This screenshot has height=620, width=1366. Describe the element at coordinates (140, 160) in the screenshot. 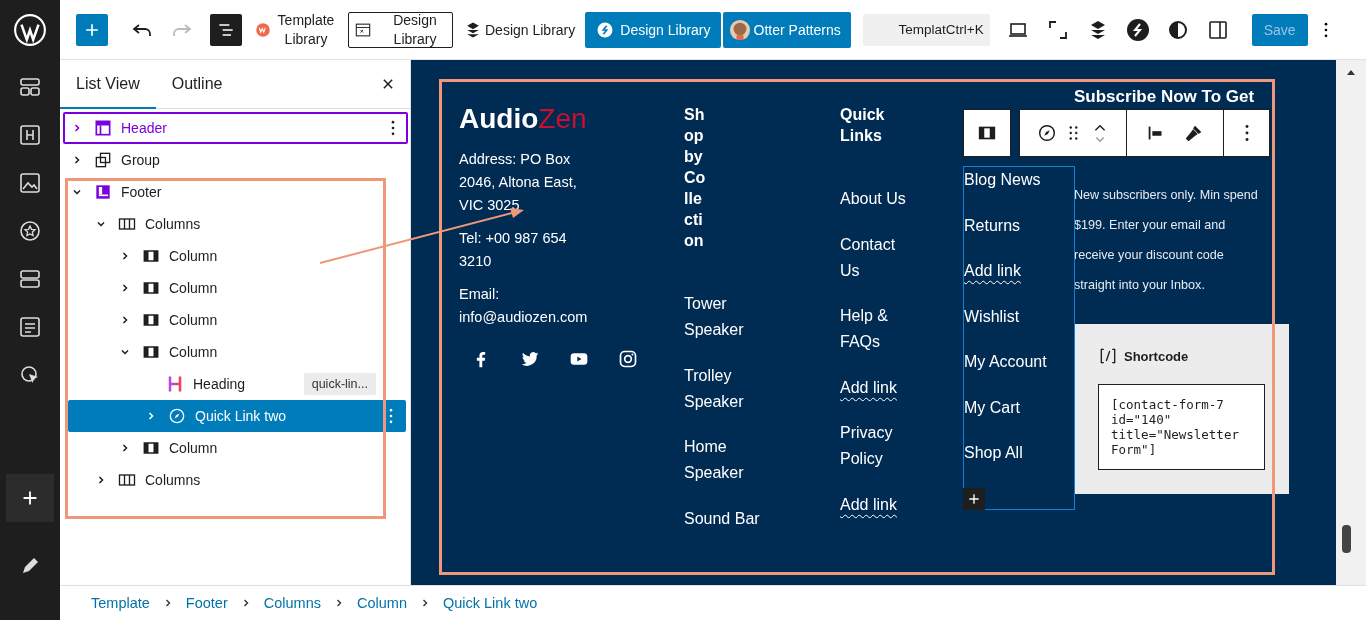

I see `tree-label: Group` at that location.